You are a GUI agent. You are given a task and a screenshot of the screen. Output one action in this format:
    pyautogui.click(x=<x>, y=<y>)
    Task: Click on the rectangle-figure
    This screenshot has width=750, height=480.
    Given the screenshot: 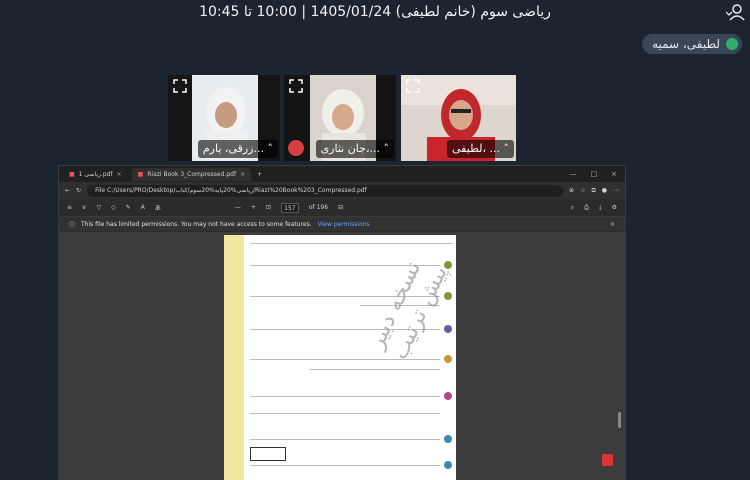 What is the action you would take?
    pyautogui.click(x=268, y=454)
    